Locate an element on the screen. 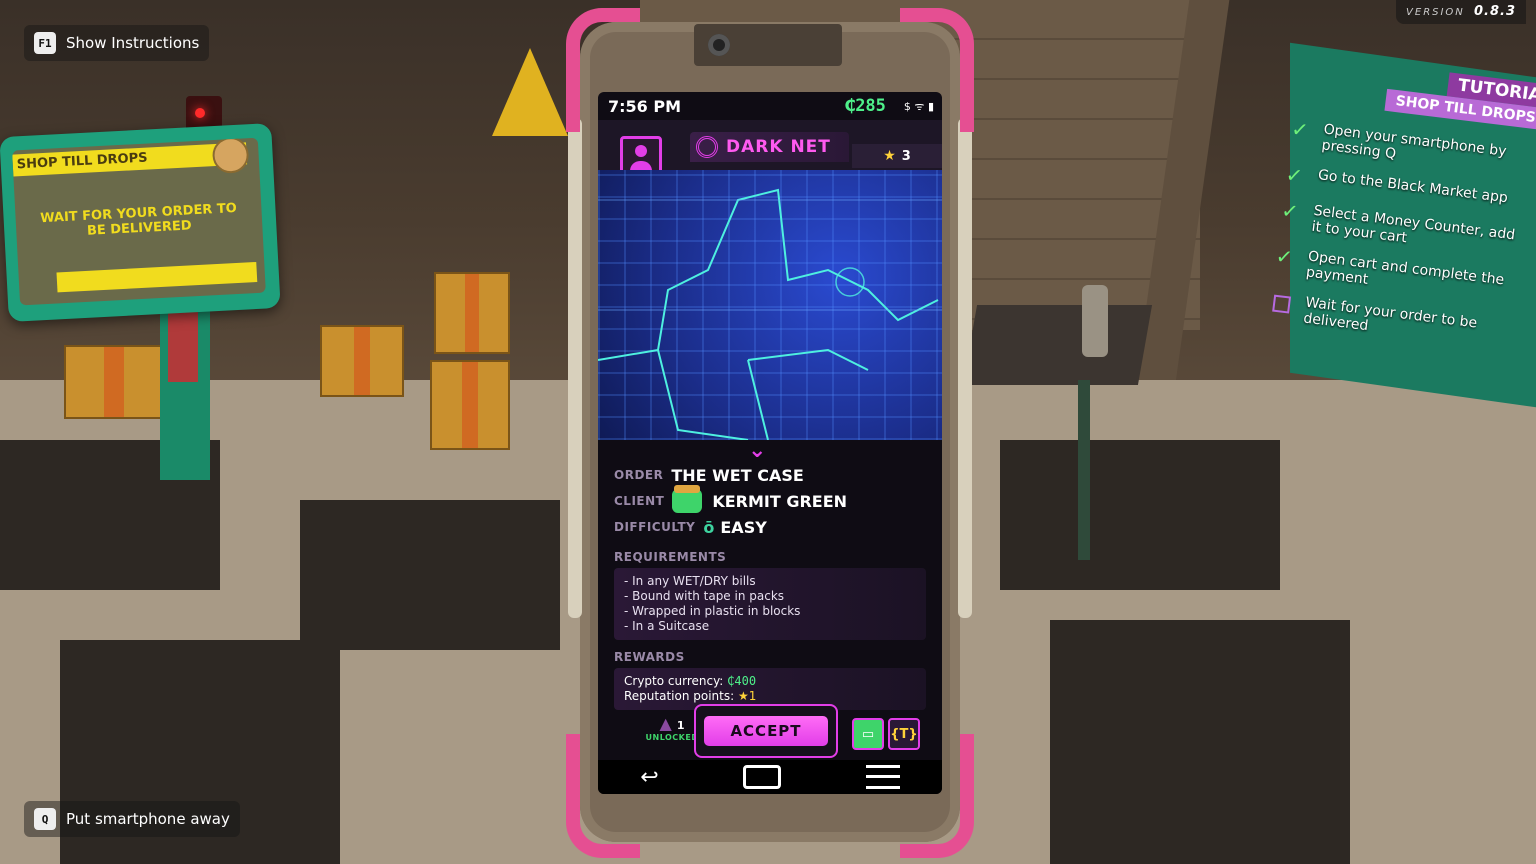 The image size is (1536, 864). show-instructions-button: F1 Show Instructions is located at coordinates (117, 43).